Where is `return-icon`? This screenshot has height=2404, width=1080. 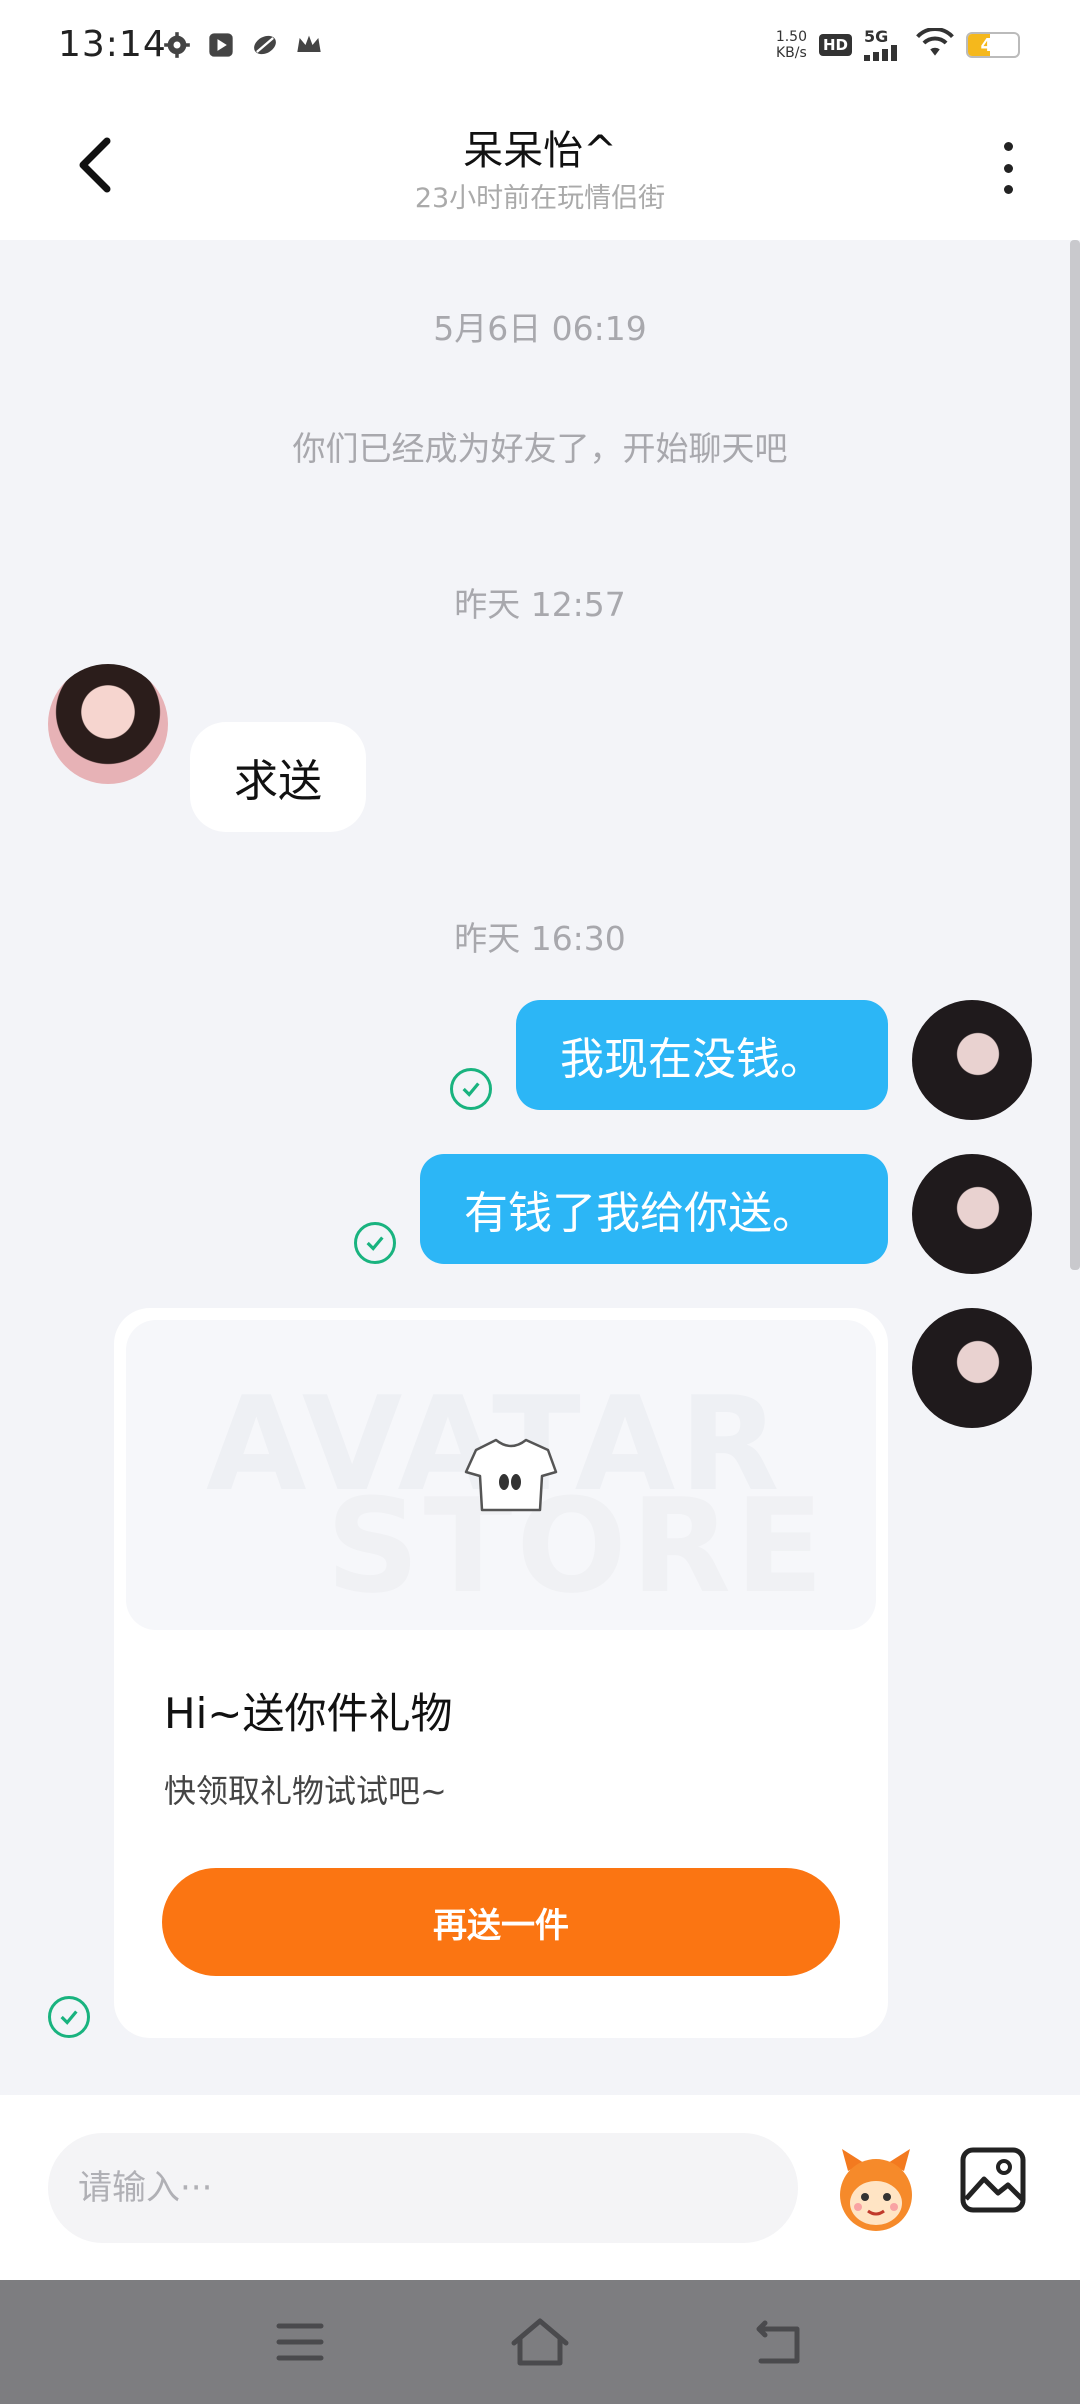 return-icon is located at coordinates (778, 2342).